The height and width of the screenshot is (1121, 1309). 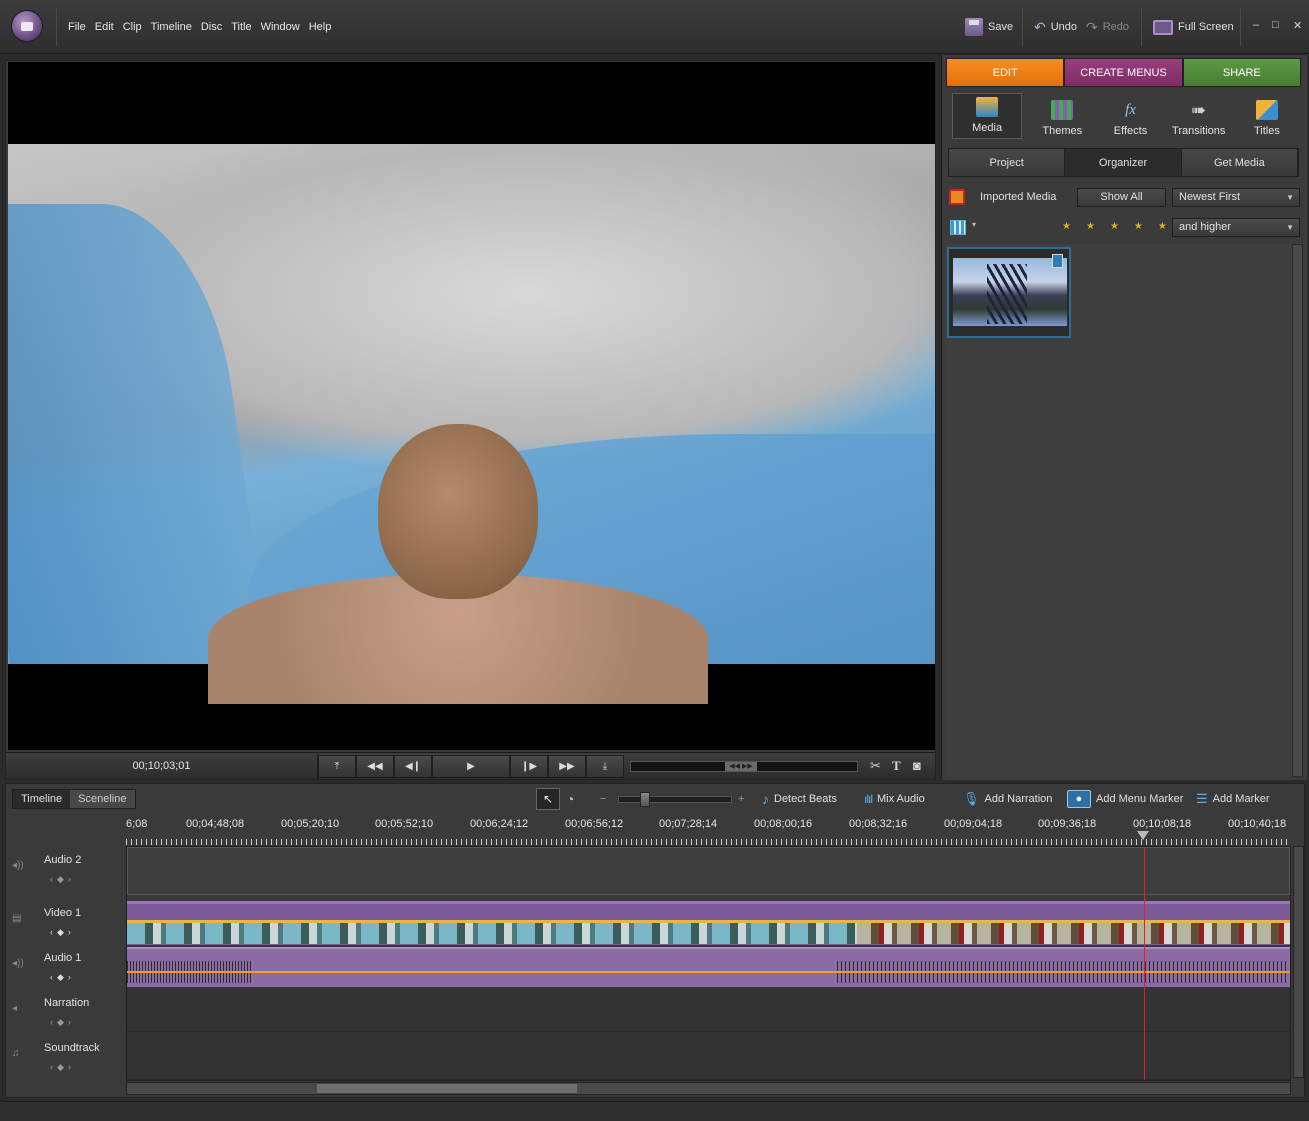 What do you see at coordinates (741, 766) in the screenshot?
I see `shuttle-knob: ◀◀ ▶▶` at bounding box center [741, 766].